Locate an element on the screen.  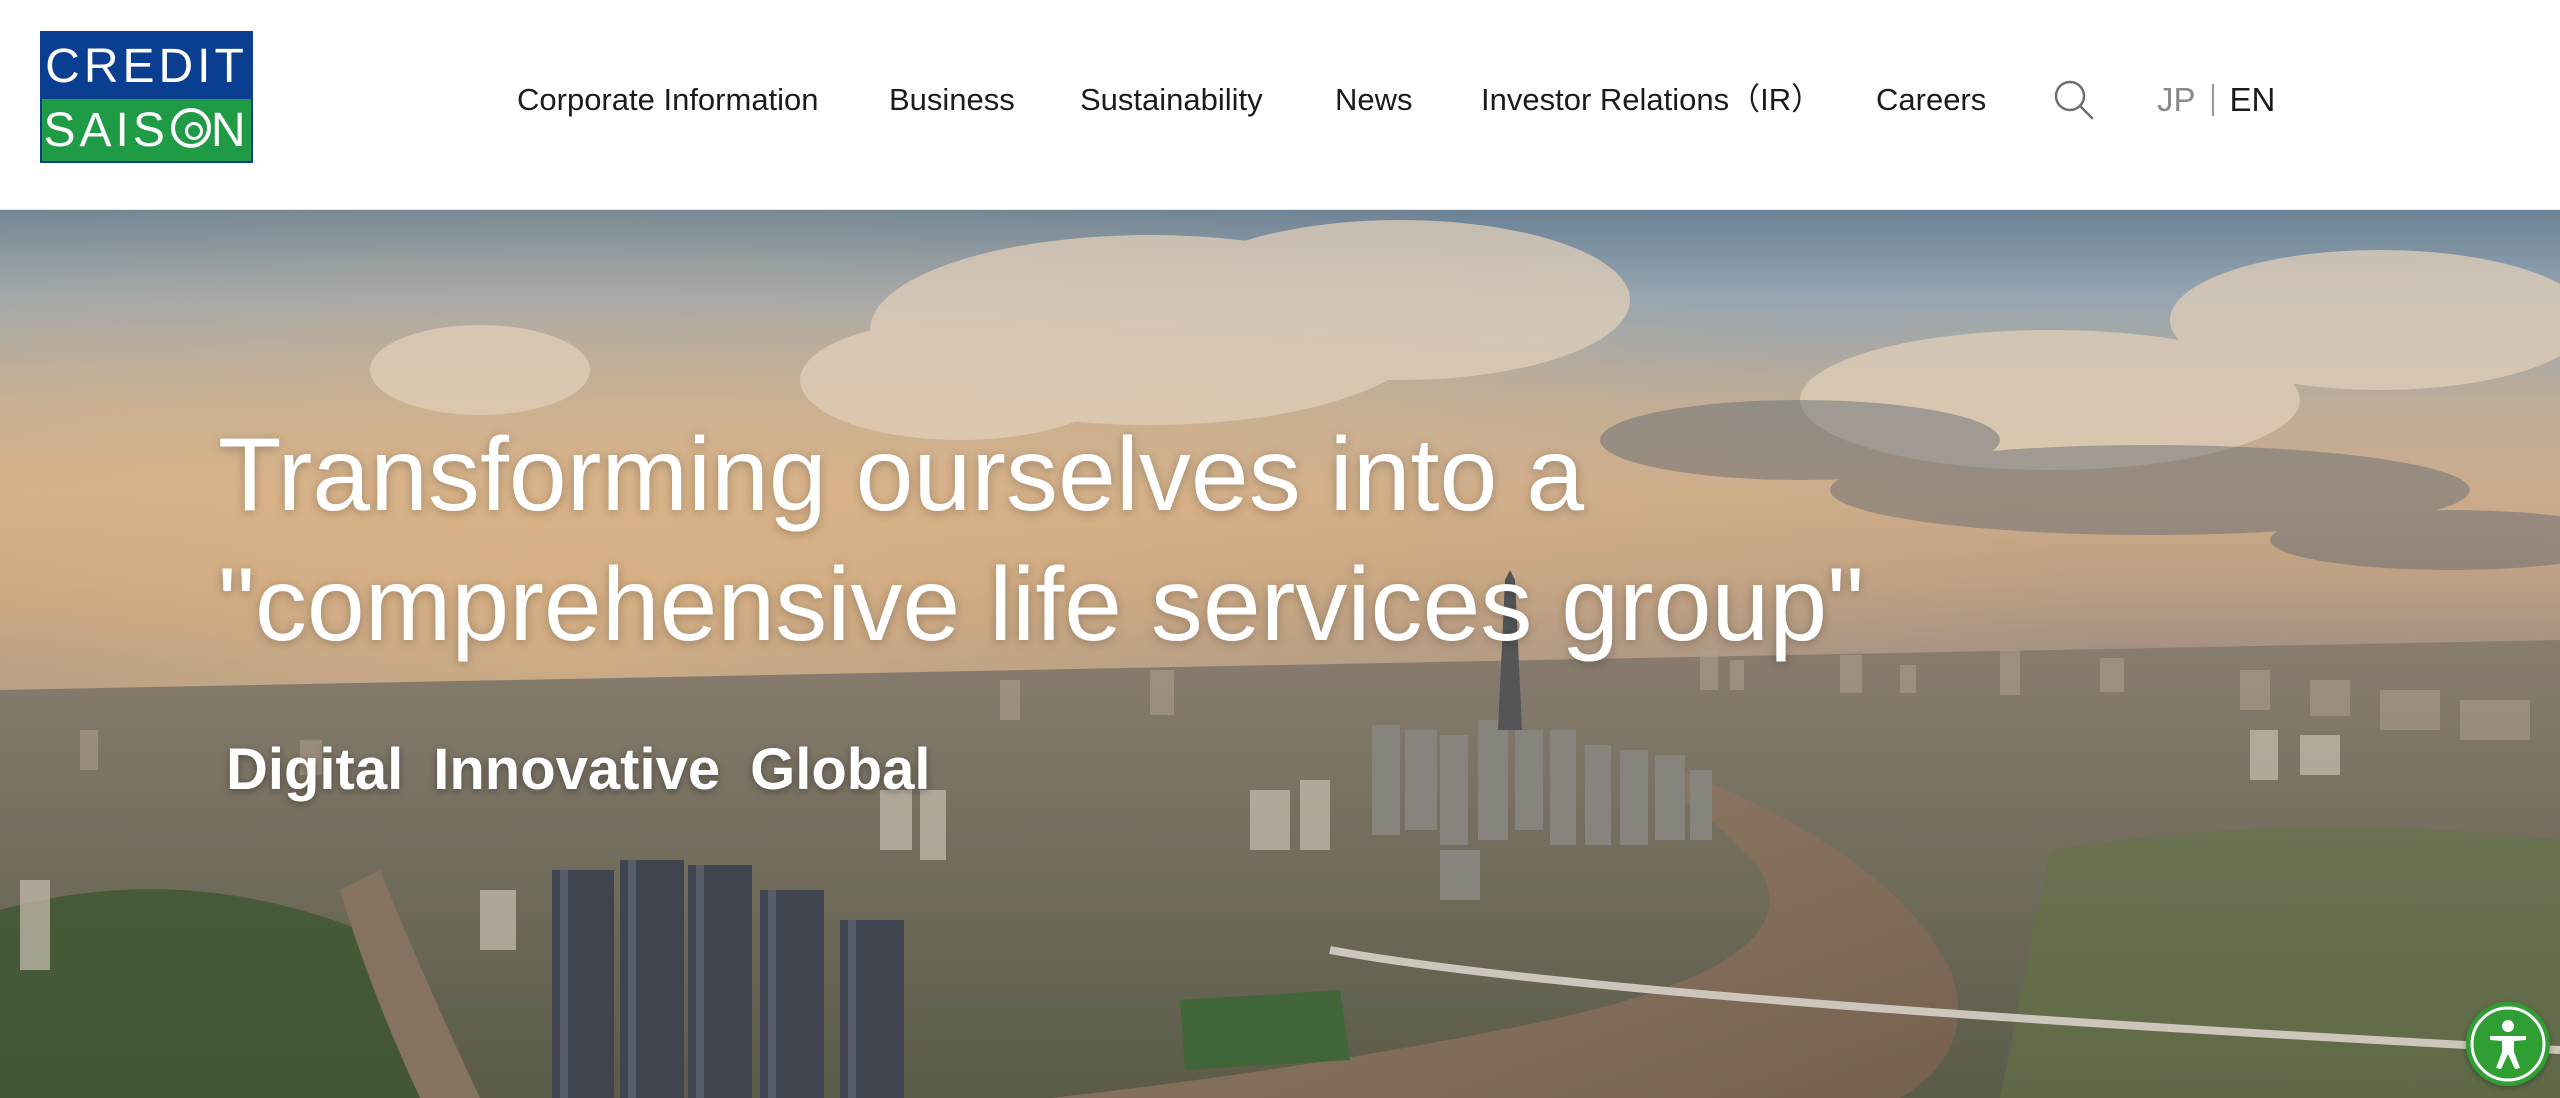
accessibility-icon is located at coordinates (2508, 1044).